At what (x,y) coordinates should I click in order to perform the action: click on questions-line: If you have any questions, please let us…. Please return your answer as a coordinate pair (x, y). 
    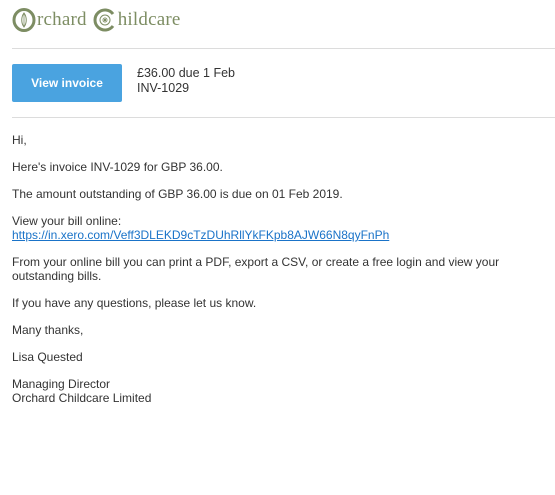
    Looking at the image, I should click on (134, 303).